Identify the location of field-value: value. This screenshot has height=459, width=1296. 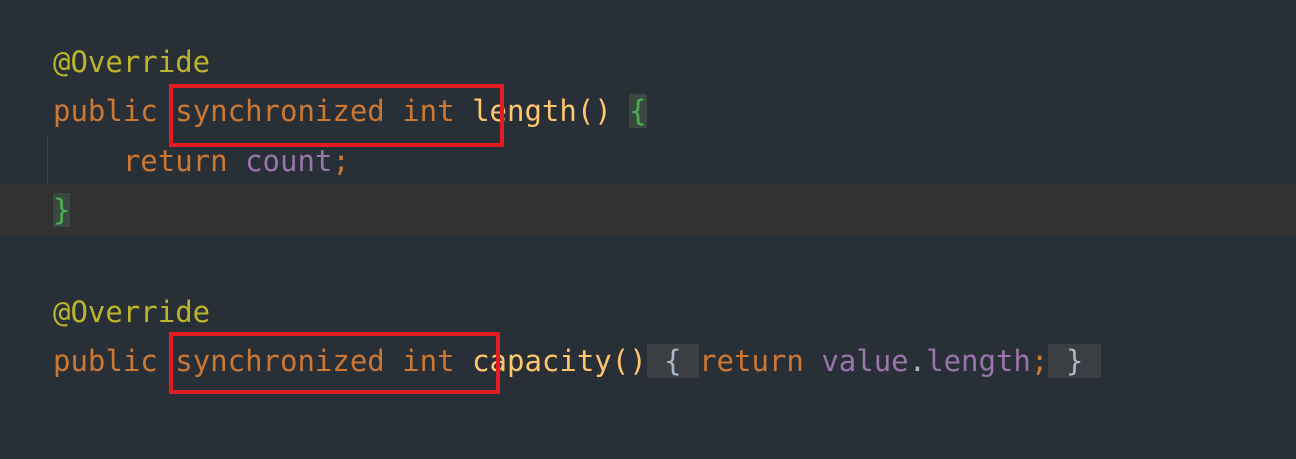
(865, 361).